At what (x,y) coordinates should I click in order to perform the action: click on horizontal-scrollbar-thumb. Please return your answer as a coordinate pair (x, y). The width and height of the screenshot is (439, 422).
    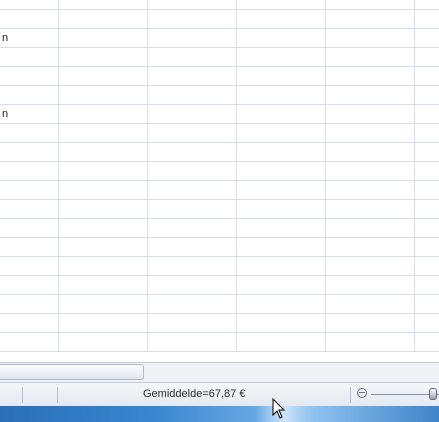
    Looking at the image, I should click on (72, 372).